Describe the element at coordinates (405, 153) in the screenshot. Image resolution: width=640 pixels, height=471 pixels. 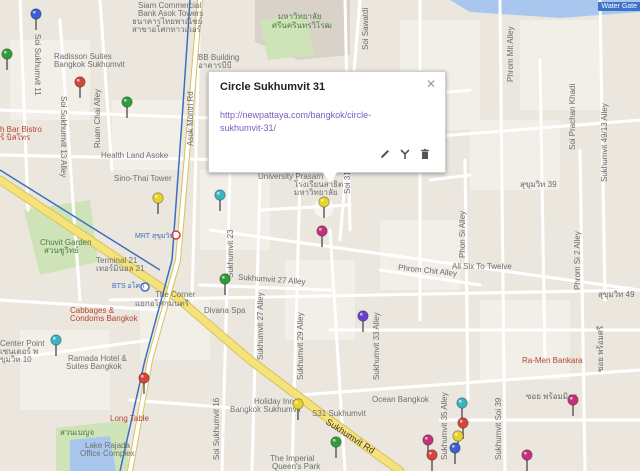
I see `paint-icon` at that location.